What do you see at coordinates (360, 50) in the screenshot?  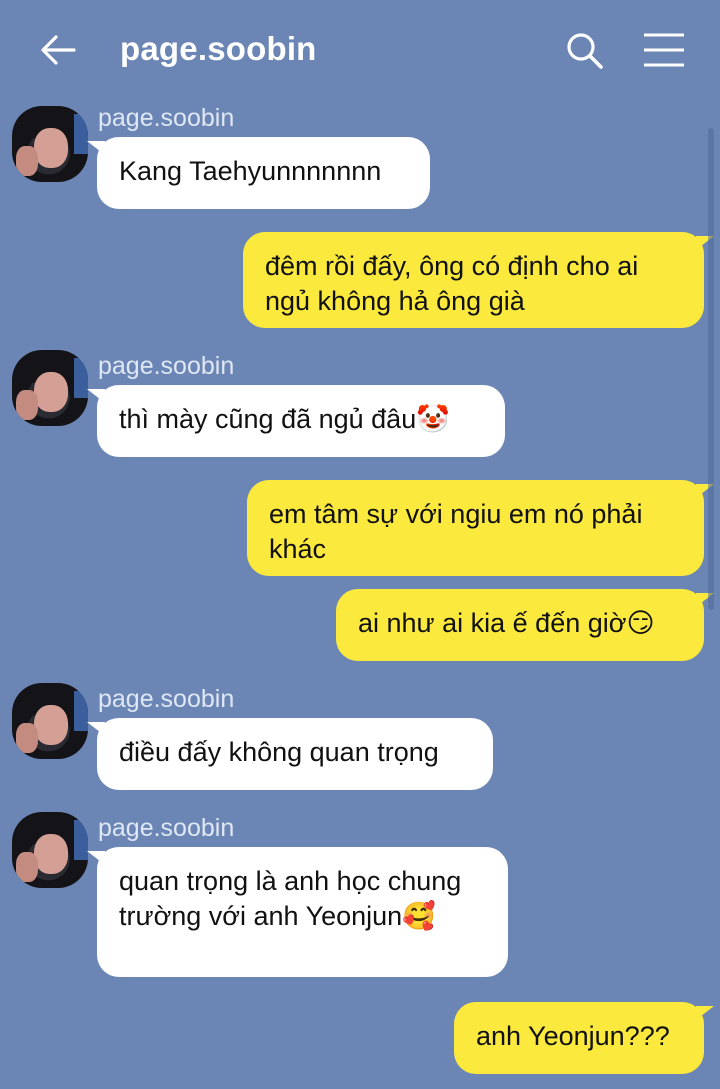 I see `chat-header: page.soobin` at bounding box center [360, 50].